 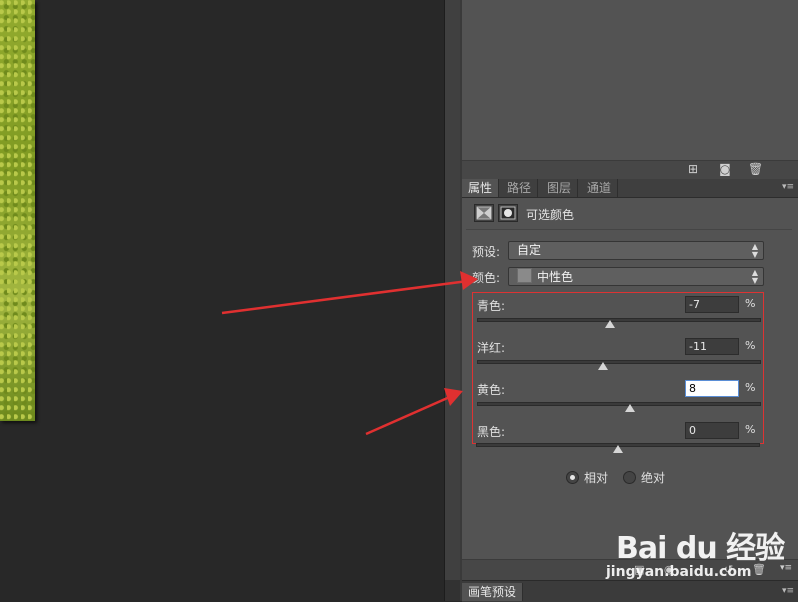 What do you see at coordinates (700, 548) in the screenshot?
I see `baidu-jingyan-logo: Bai du 经验` at bounding box center [700, 548].